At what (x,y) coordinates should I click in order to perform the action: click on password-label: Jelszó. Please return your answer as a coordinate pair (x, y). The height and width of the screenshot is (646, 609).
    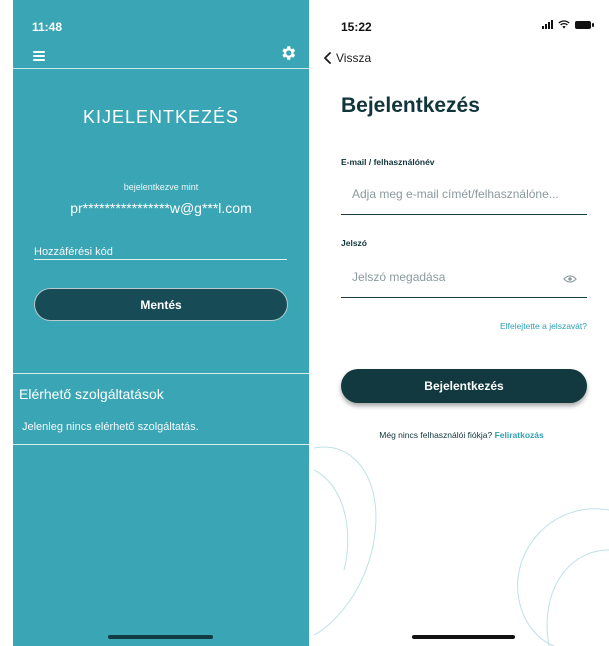
    Looking at the image, I should click on (354, 243).